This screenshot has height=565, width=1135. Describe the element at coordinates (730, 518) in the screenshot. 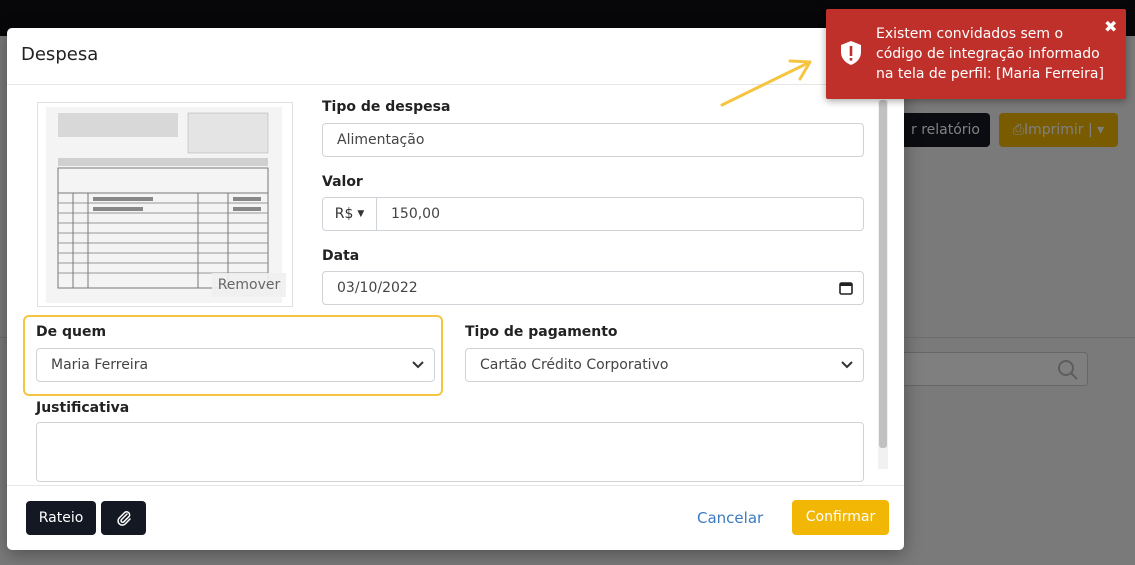

I see `cancel-button: Cancelar` at that location.